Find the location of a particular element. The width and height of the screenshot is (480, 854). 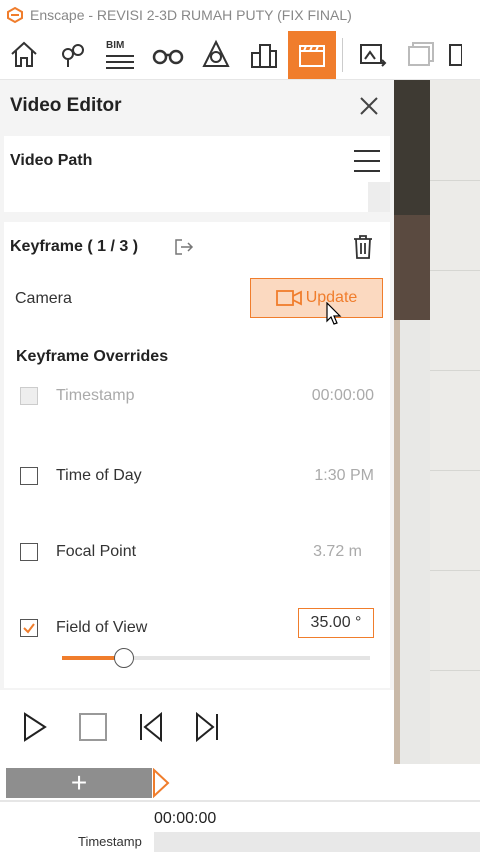

screenshot-button is located at coordinates (373, 55).